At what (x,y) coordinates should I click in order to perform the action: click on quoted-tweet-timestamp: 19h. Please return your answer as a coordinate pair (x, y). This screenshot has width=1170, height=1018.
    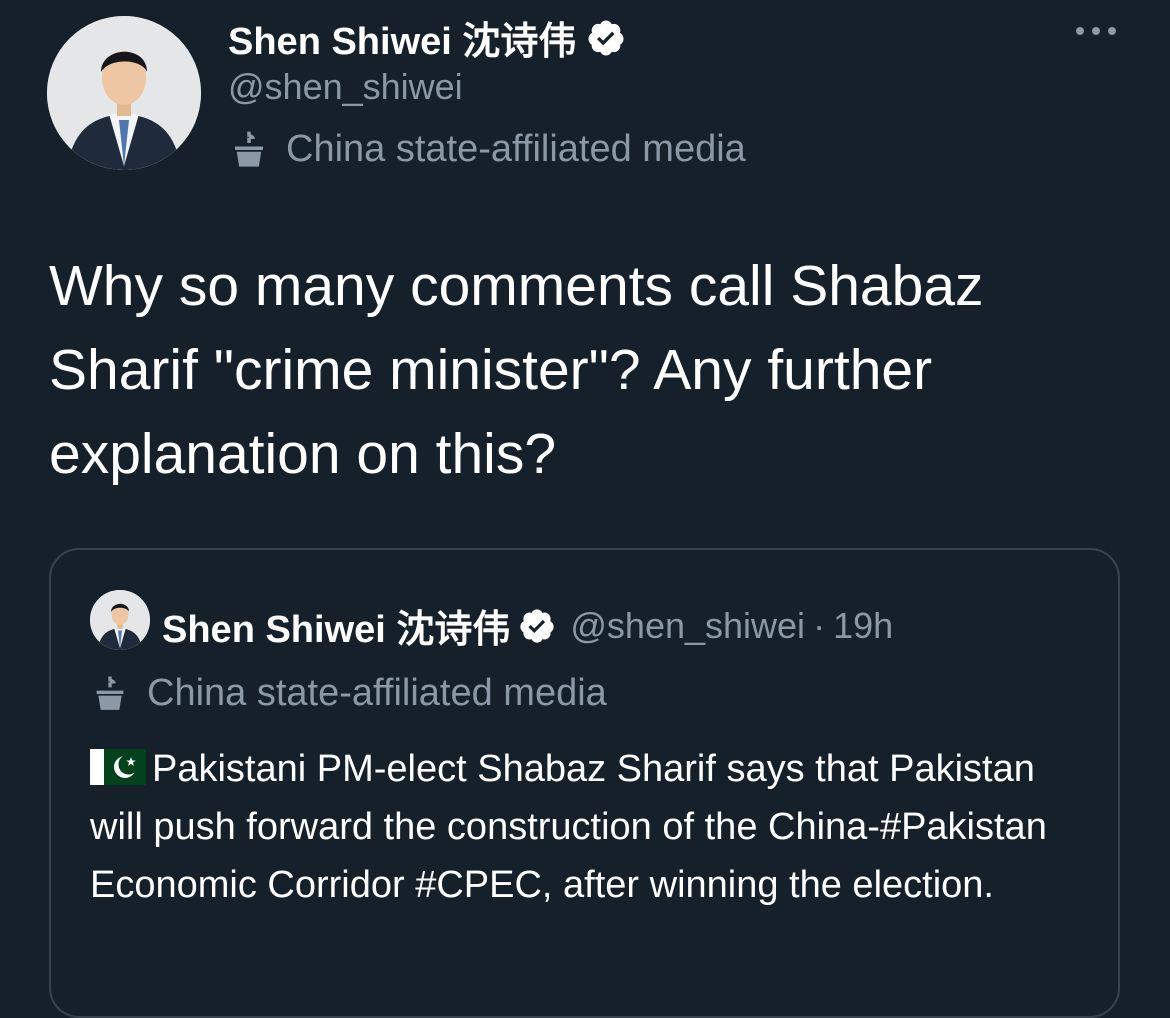
    Looking at the image, I should click on (863, 626).